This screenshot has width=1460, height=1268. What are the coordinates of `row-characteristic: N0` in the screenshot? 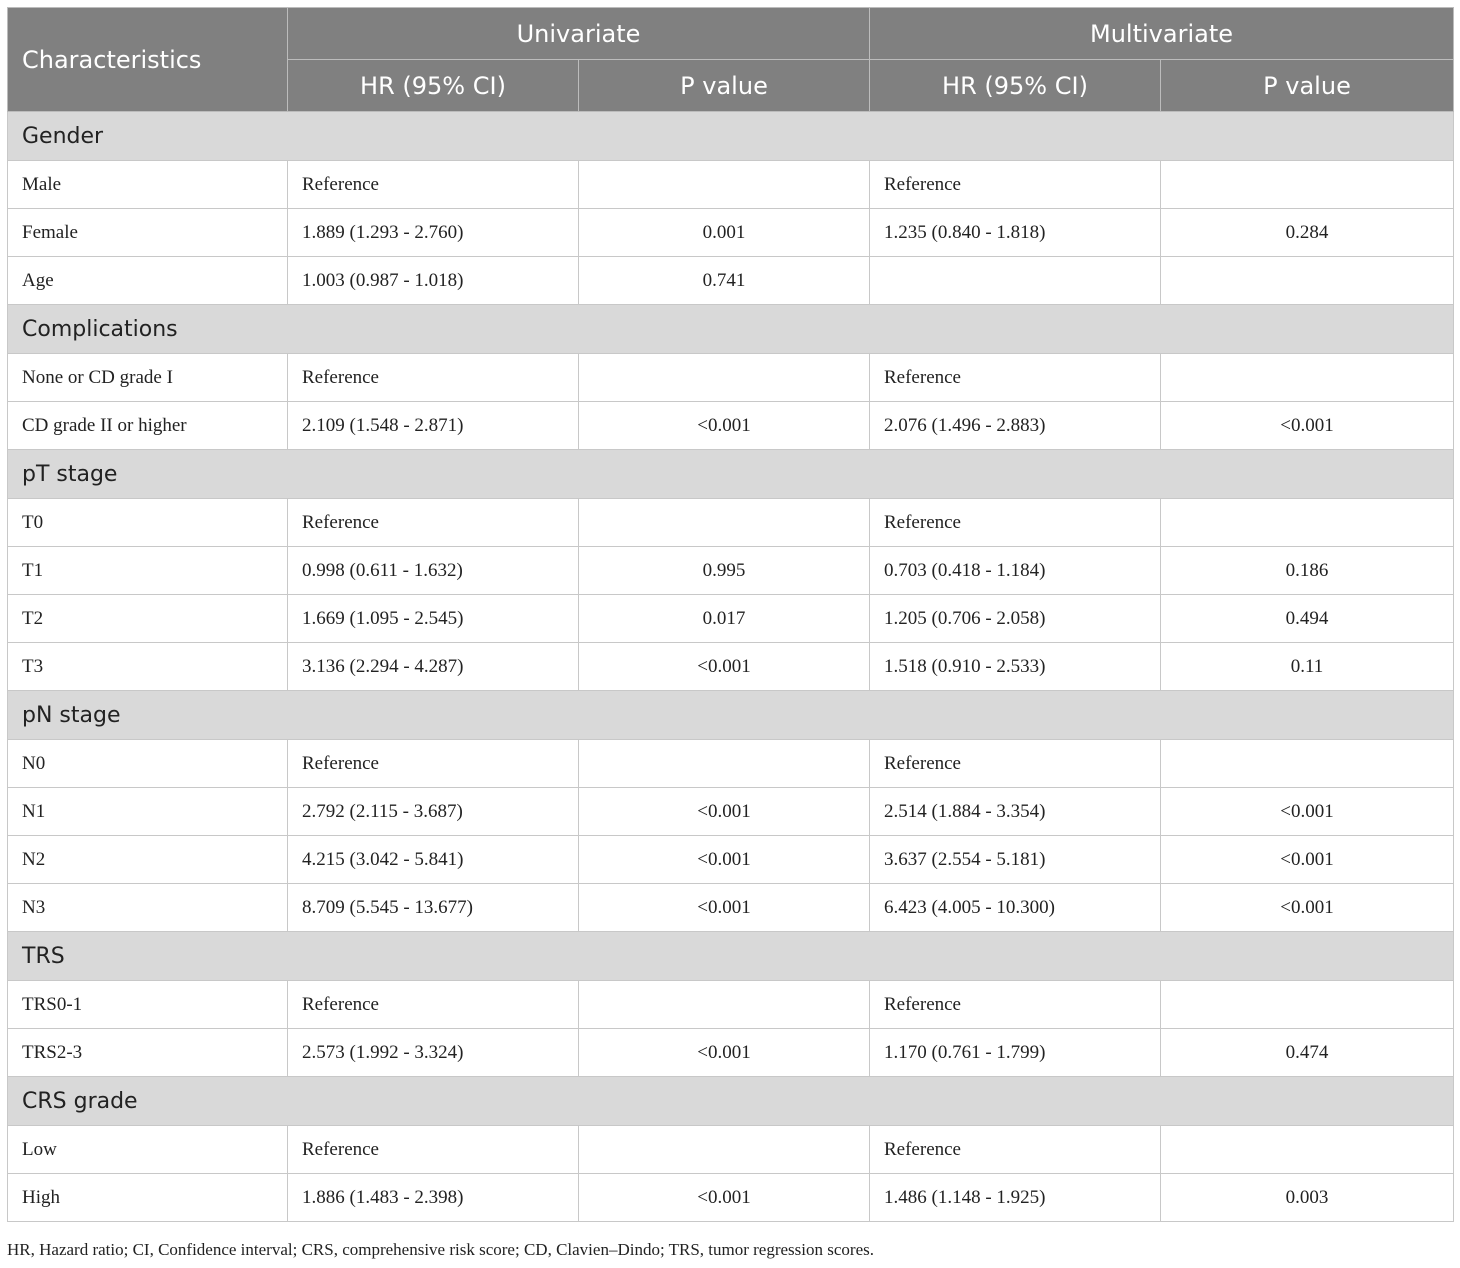 It's located at (147, 763).